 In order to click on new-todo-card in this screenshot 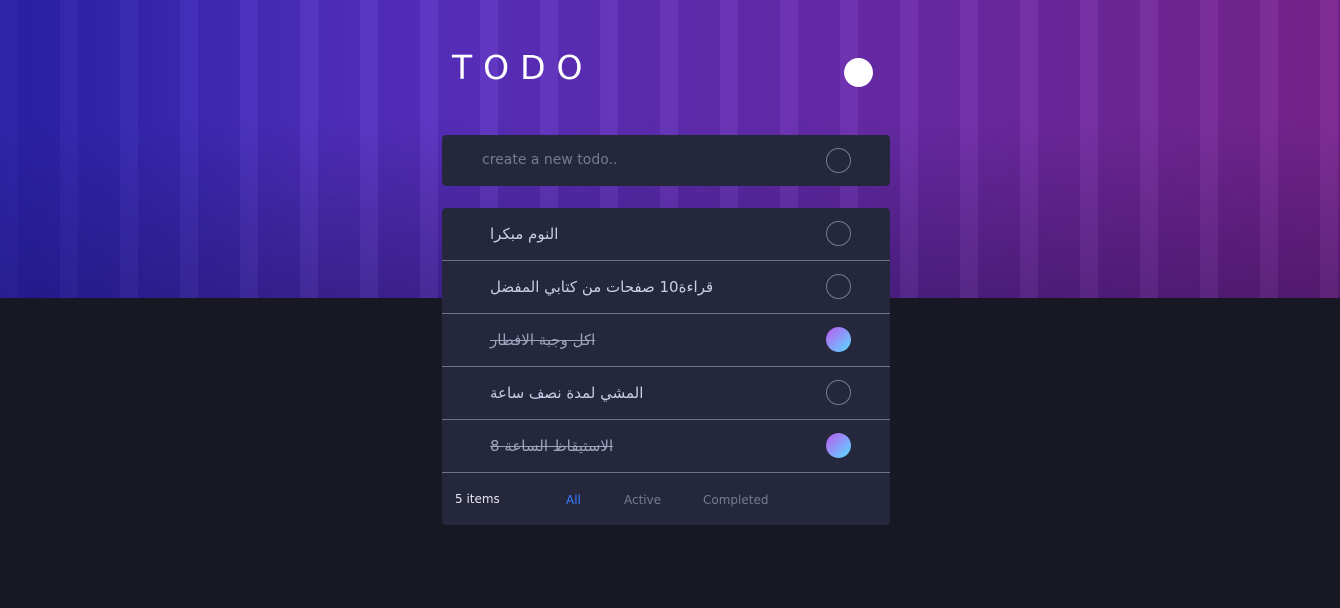, I will do `click(666, 160)`.